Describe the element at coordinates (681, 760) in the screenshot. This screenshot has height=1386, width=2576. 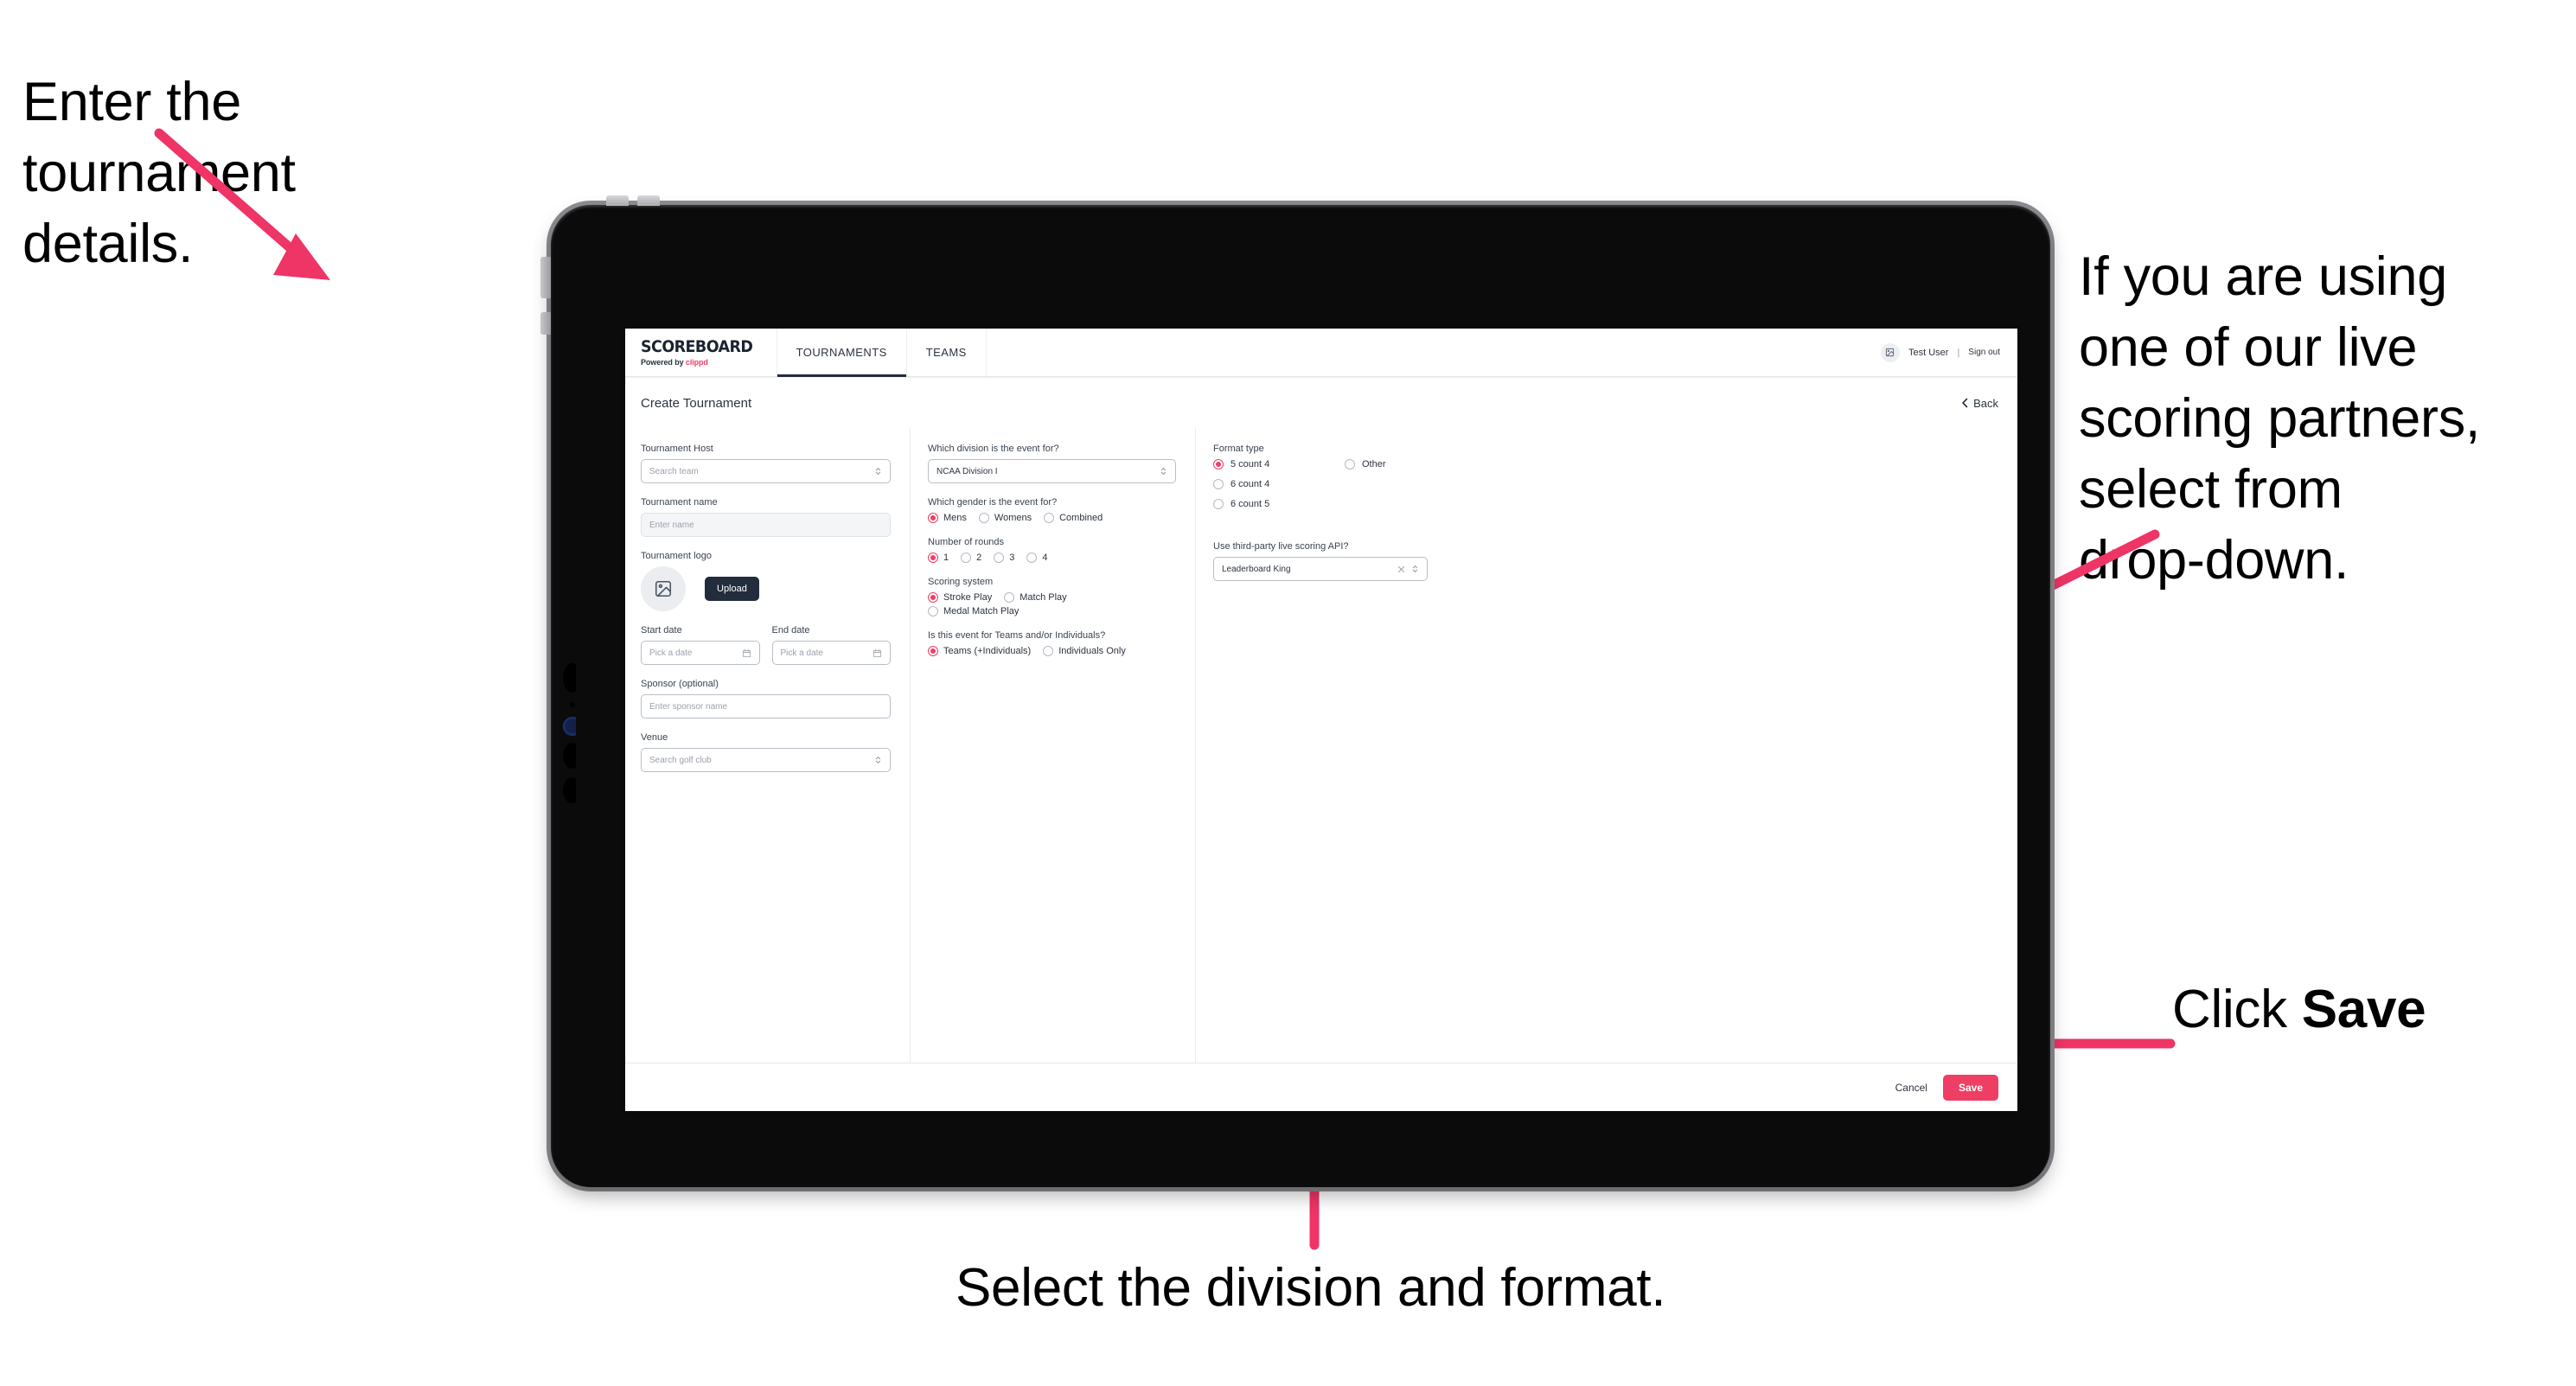
I see `placeholder-venue: Search golf club` at that location.